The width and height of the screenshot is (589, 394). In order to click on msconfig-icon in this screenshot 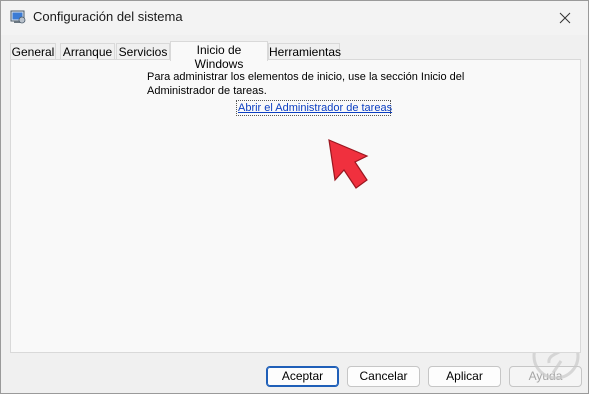, I will do `click(18, 17)`.